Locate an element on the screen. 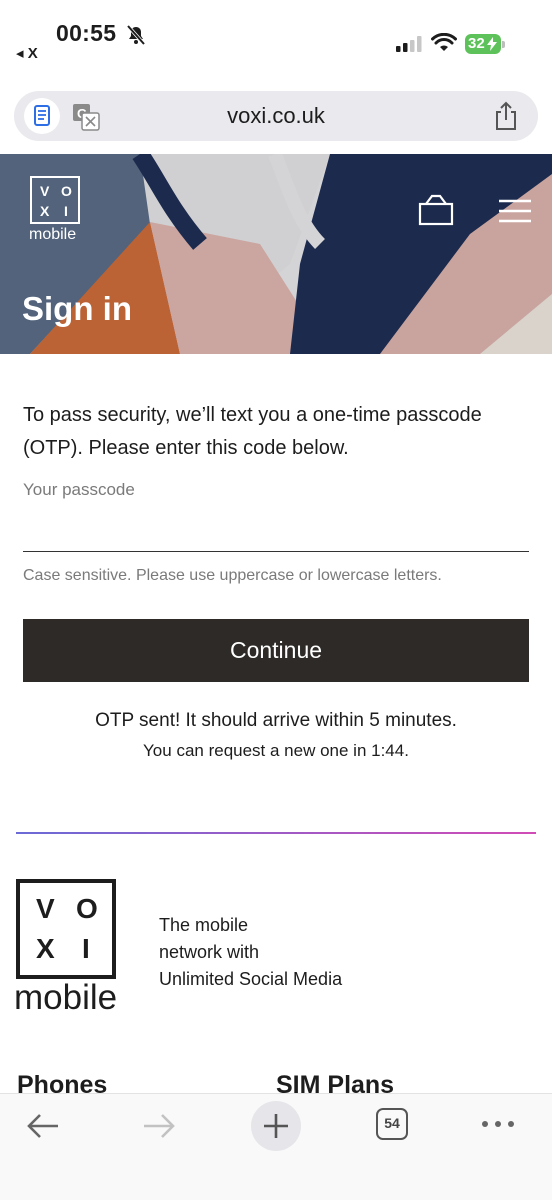 This screenshot has width=552, height=1200. url-text: voxi.co.uk is located at coordinates (276, 116).